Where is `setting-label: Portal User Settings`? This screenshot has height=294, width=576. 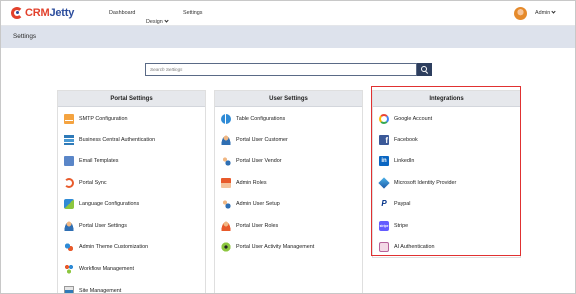 setting-label: Portal User Settings is located at coordinates (103, 226).